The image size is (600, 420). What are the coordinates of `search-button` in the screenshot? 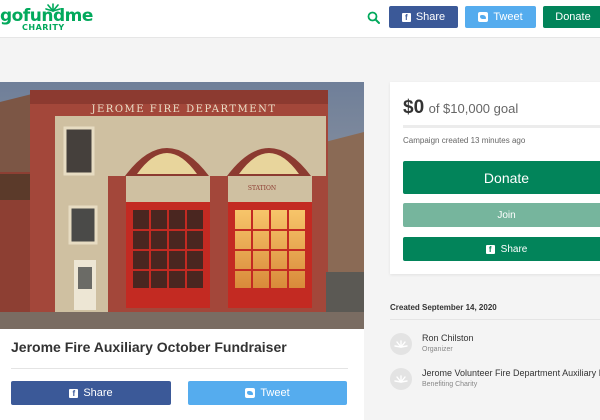 It's located at (374, 18).